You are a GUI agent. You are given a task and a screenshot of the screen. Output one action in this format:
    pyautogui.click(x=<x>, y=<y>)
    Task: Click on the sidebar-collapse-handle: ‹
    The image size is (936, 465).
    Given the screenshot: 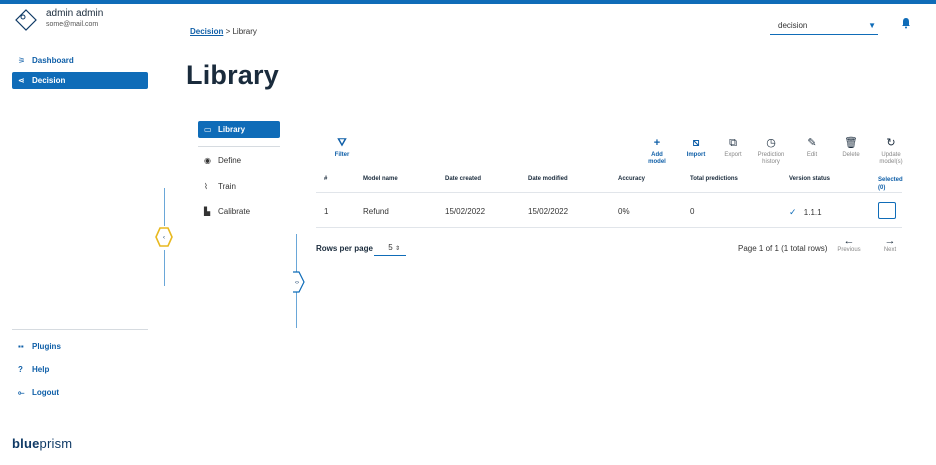 What is the action you would take?
    pyautogui.click(x=164, y=237)
    